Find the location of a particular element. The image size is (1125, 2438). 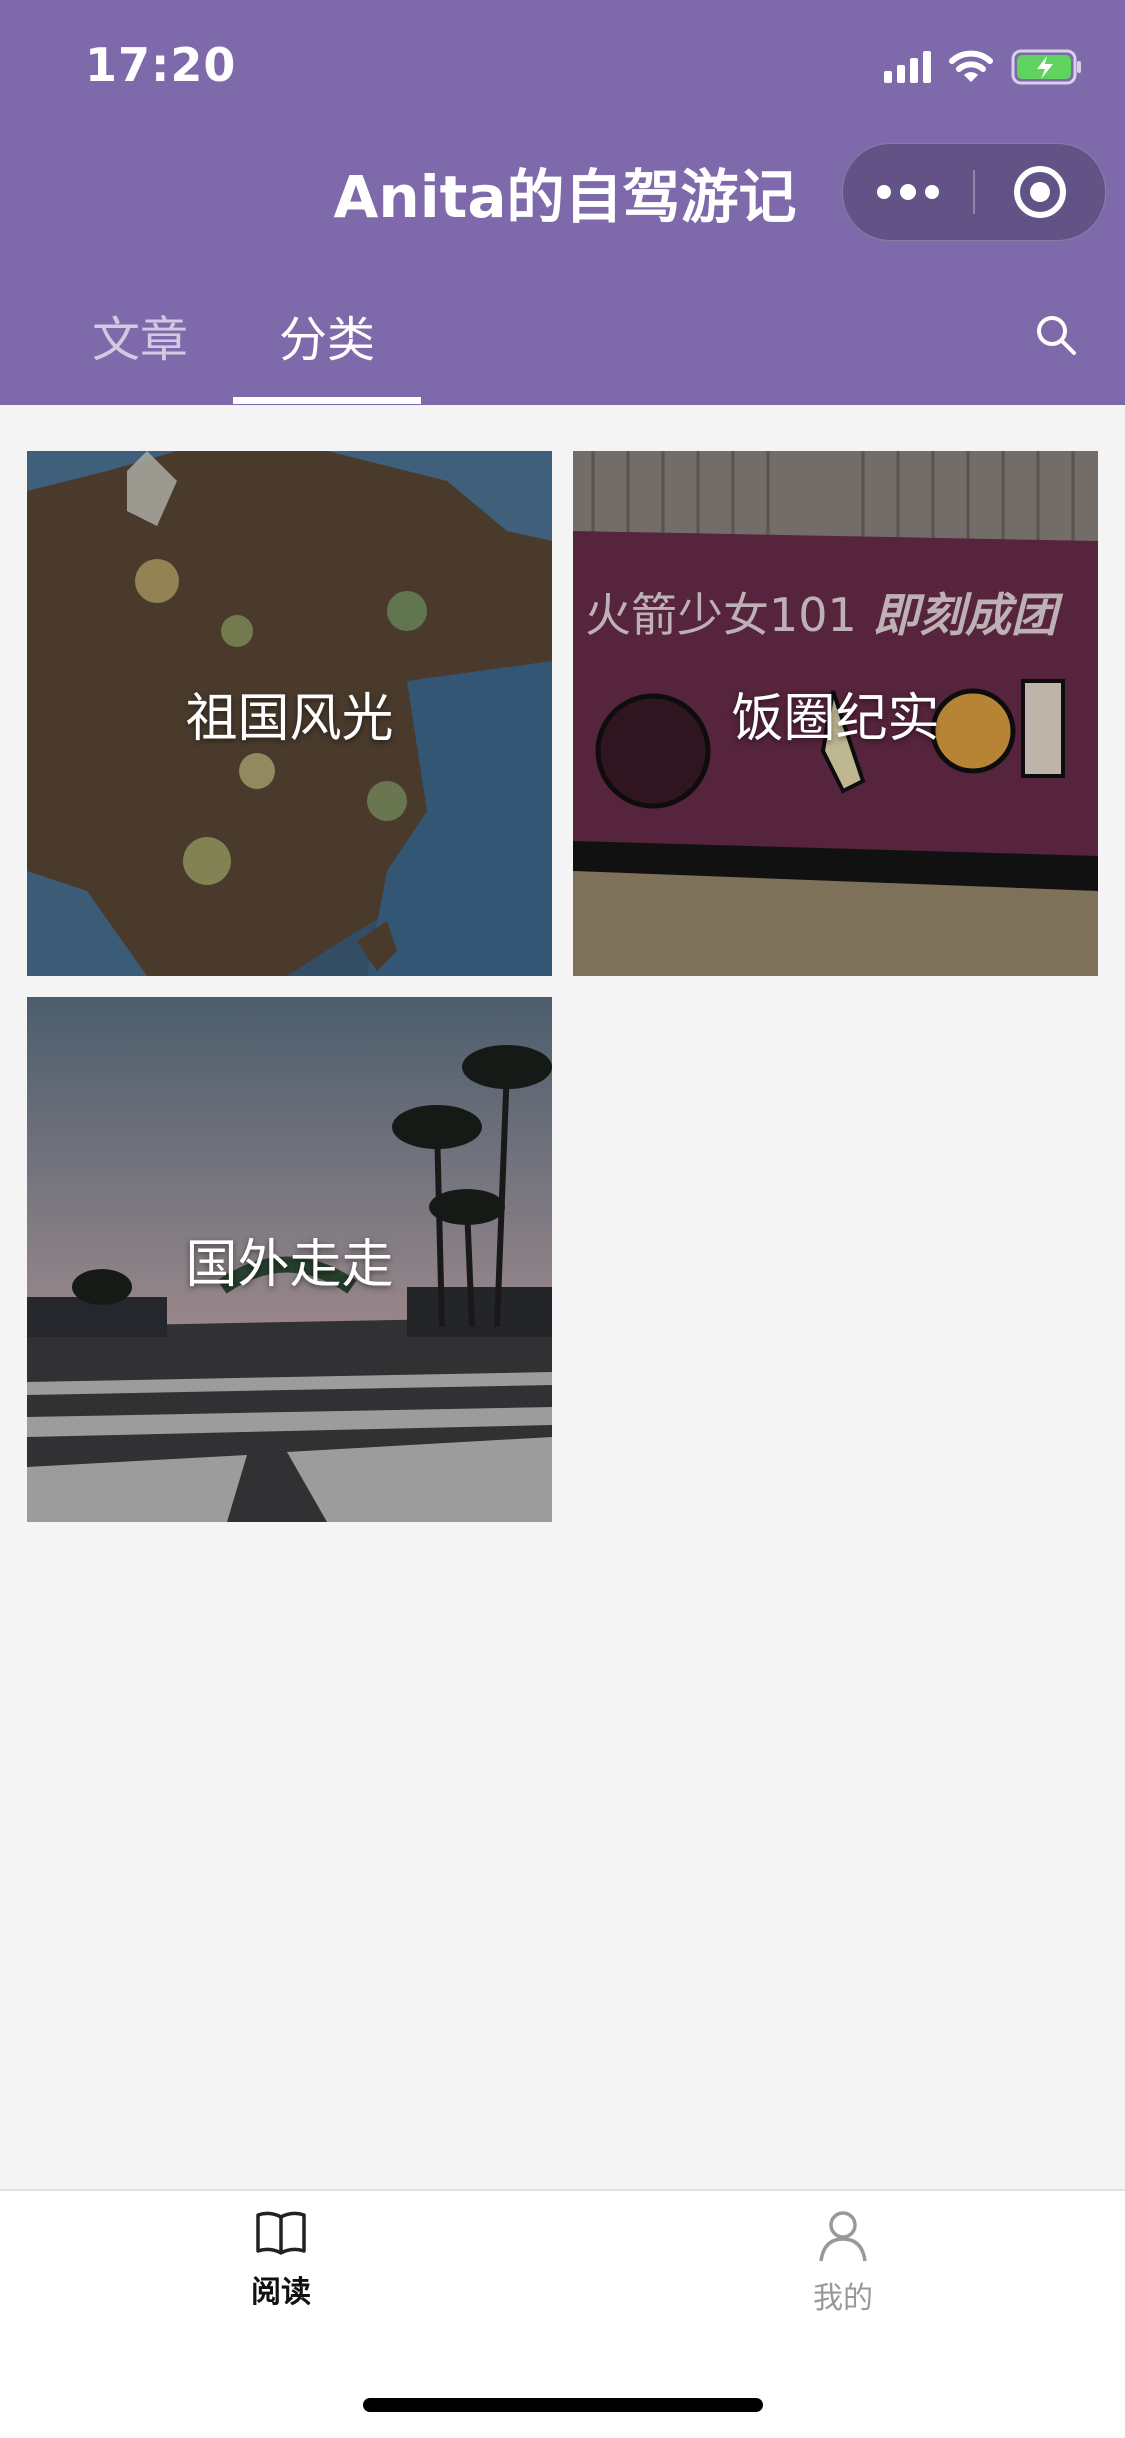

tabbar-item-mine: 我的 is located at coordinates (843, 2263).